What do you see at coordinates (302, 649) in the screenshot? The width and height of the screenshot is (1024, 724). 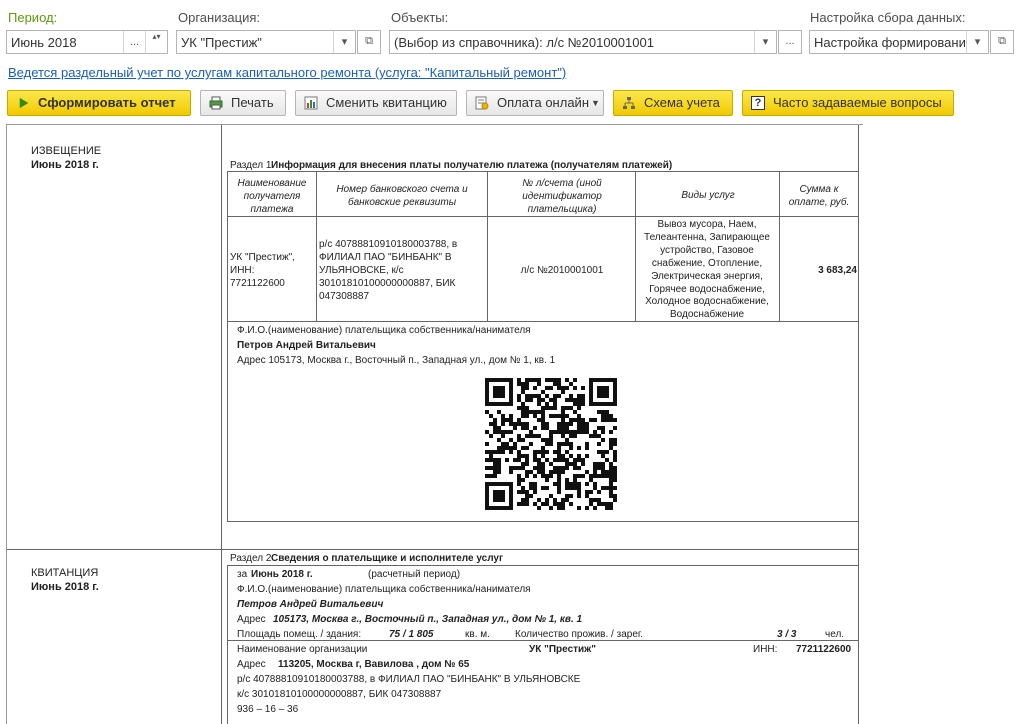 I see `org-label: Наименование организации` at bounding box center [302, 649].